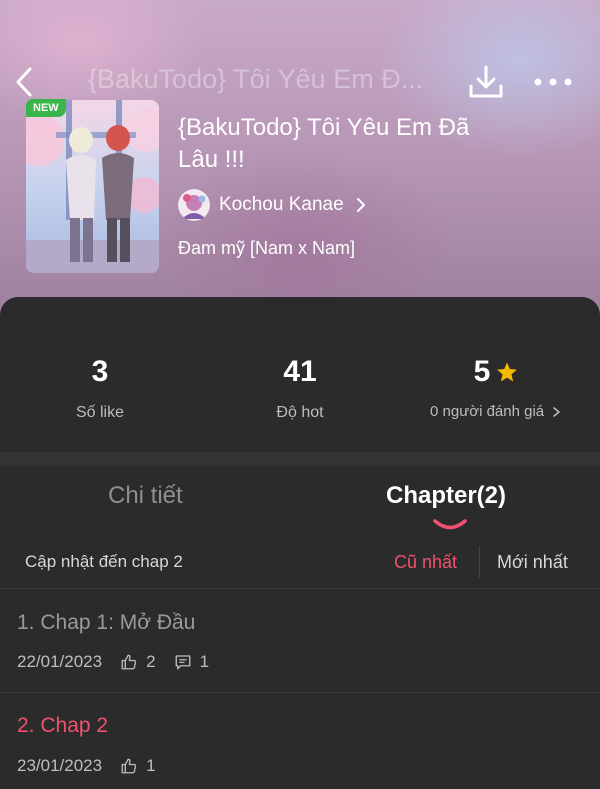  Describe the element at coordinates (324, 143) in the screenshot. I see `book-title: {BakuTodo} Tôi Yêu Em Đã Lâu !!!` at that location.